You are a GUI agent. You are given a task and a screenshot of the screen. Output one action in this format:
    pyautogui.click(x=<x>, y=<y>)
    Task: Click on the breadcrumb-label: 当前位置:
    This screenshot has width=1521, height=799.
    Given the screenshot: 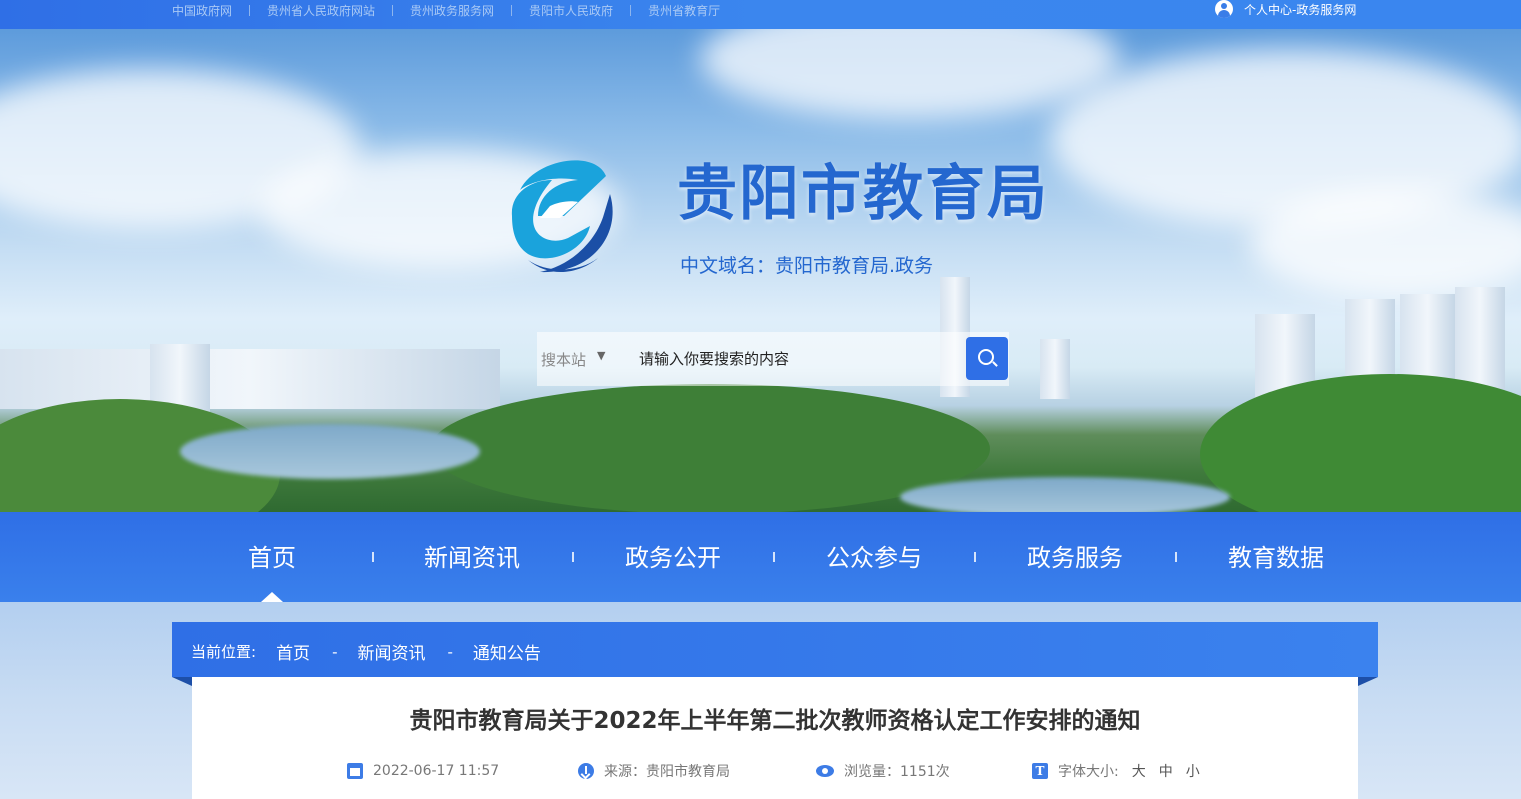 What is the action you would take?
    pyautogui.click(x=224, y=652)
    